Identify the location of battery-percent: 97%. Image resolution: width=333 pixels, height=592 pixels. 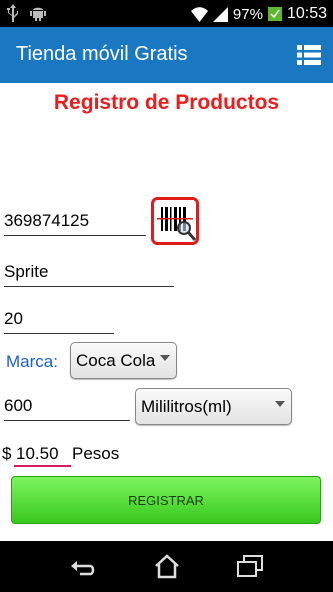
(247, 14).